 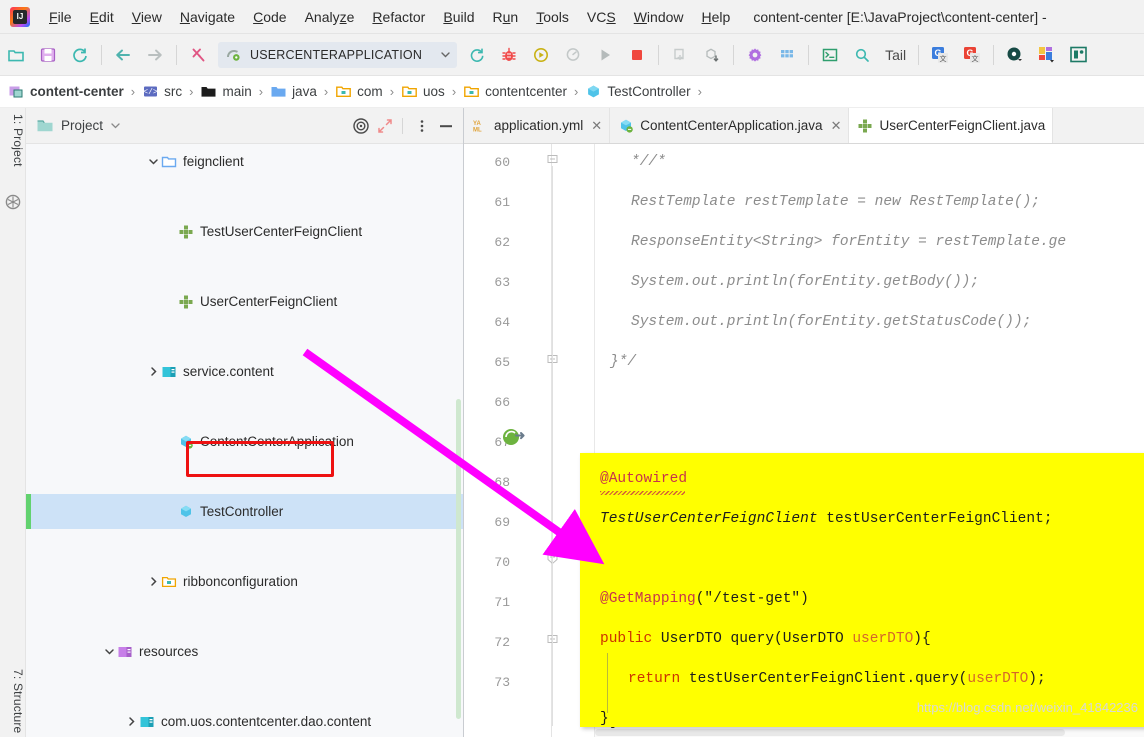 What do you see at coordinates (385, 126) in the screenshot?
I see `collapse-all-icon` at bounding box center [385, 126].